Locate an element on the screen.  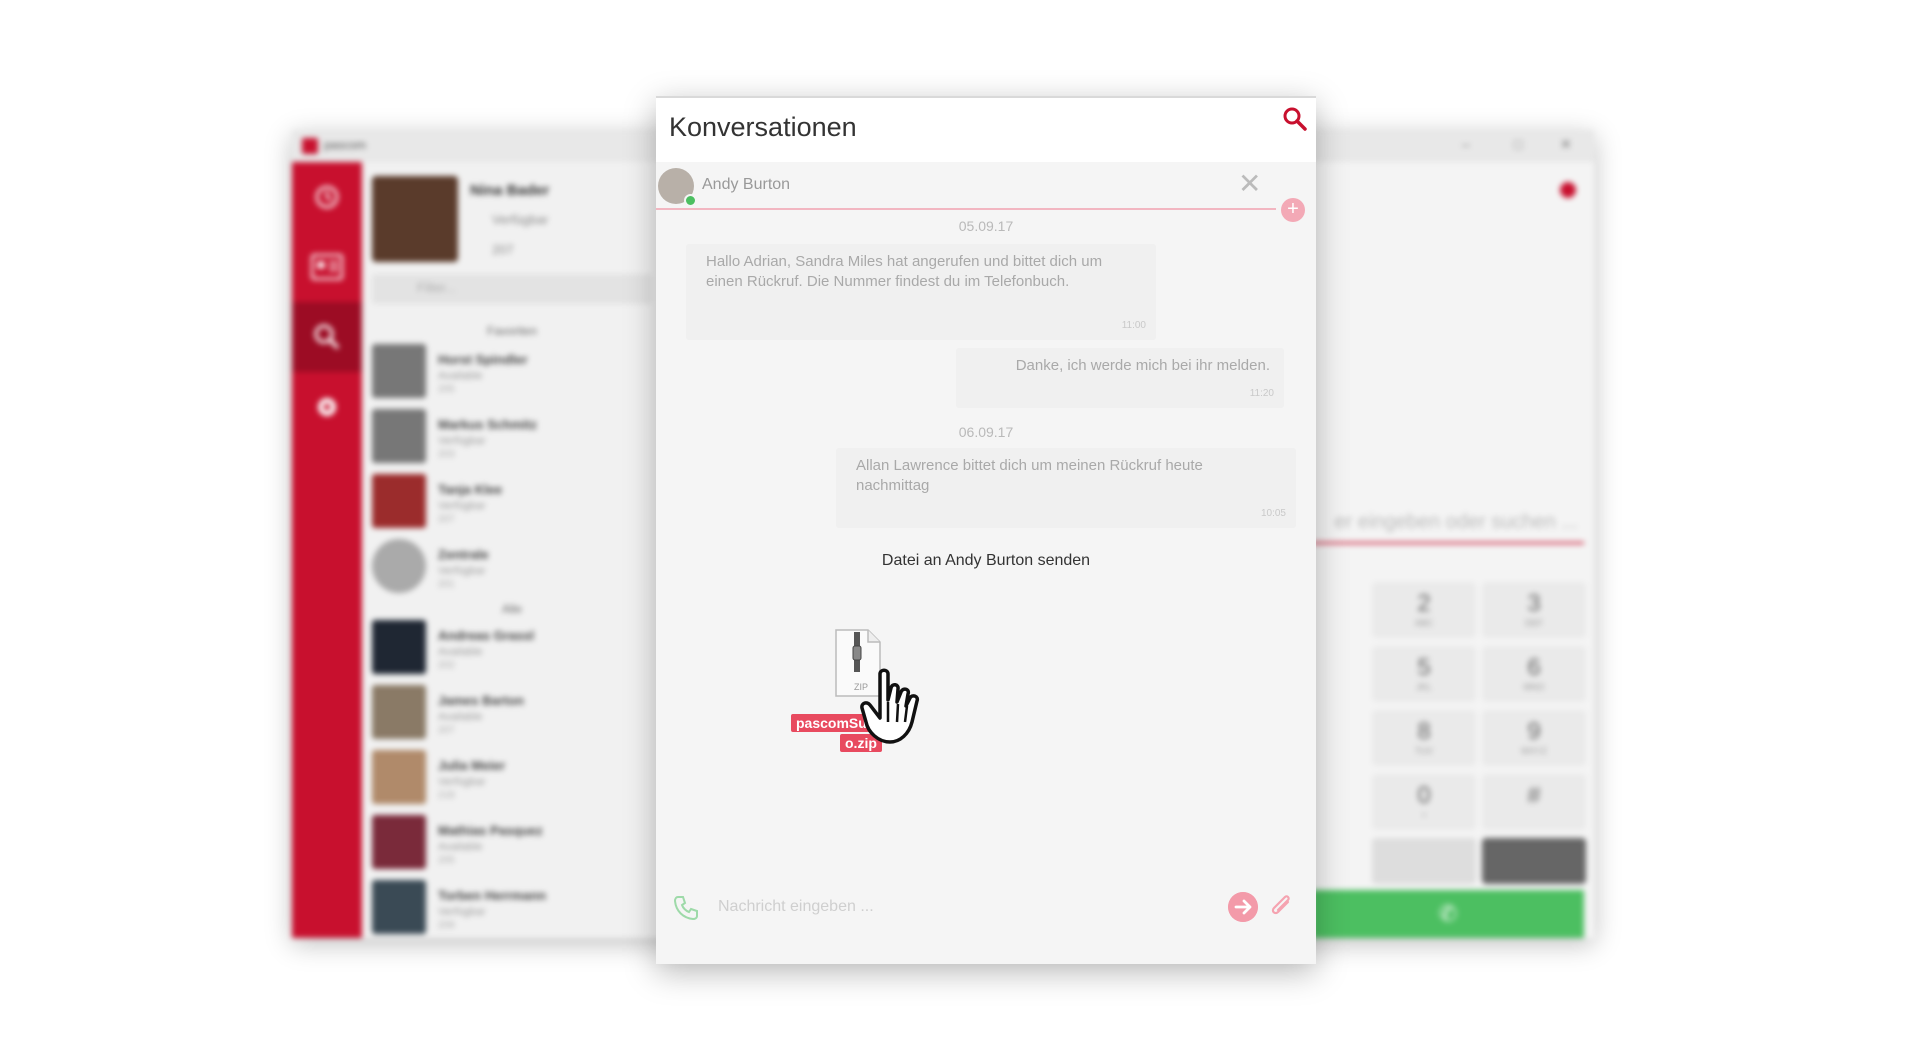
maximize-button: □ is located at coordinates (1518, 144).